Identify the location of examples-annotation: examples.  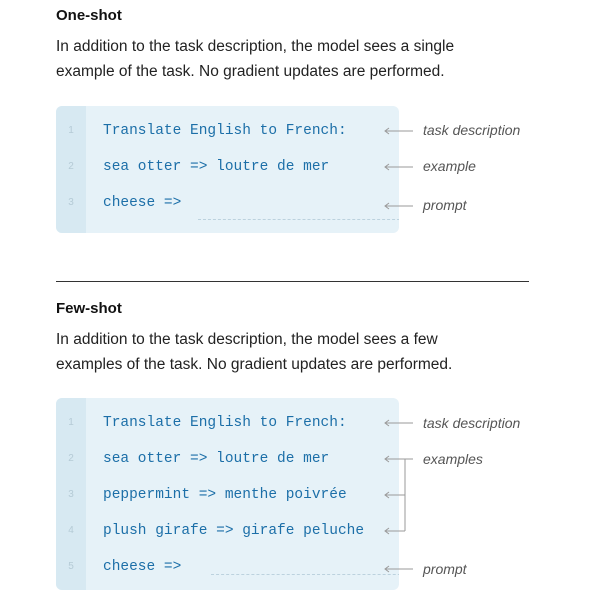
(453, 459).